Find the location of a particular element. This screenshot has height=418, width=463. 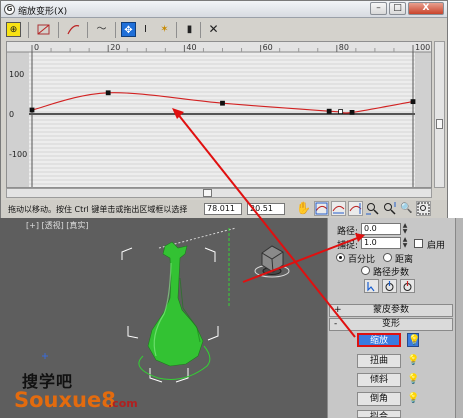

bevel-deformation-button: 倒角 is located at coordinates (379, 399).